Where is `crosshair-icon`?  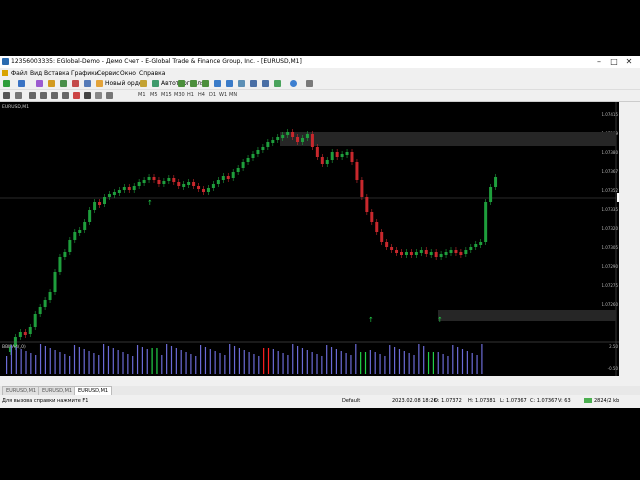
crosshair-icon is located at coordinates (18, 95).